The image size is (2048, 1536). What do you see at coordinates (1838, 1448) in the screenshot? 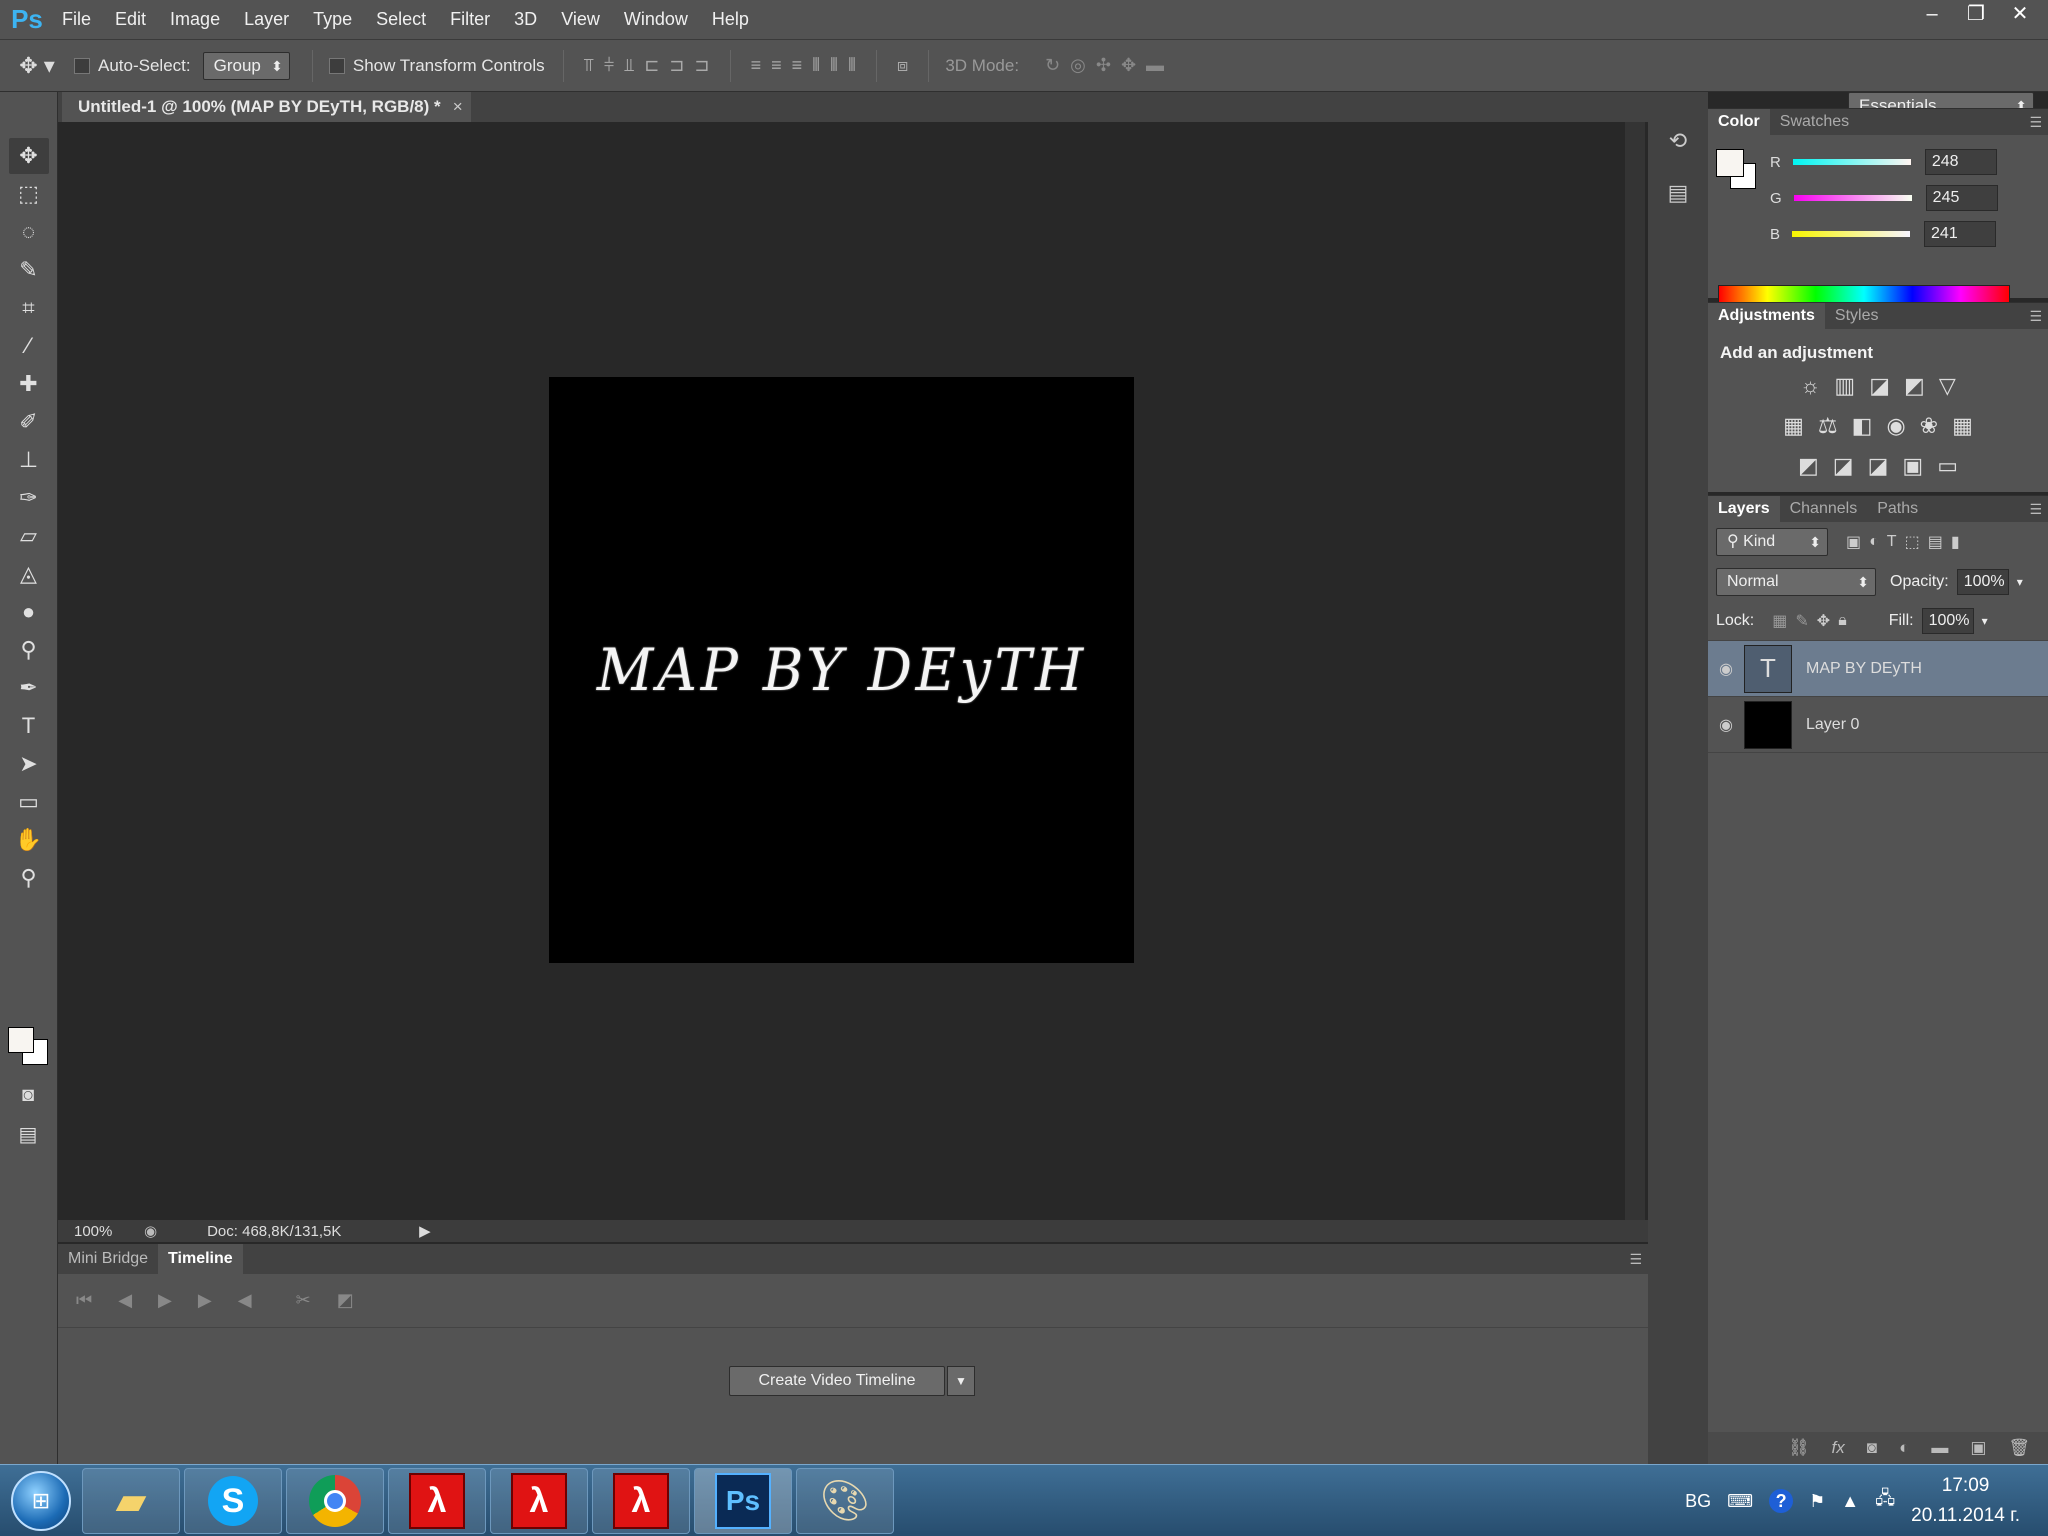
I see `layer-style-icon: fx` at bounding box center [1838, 1448].